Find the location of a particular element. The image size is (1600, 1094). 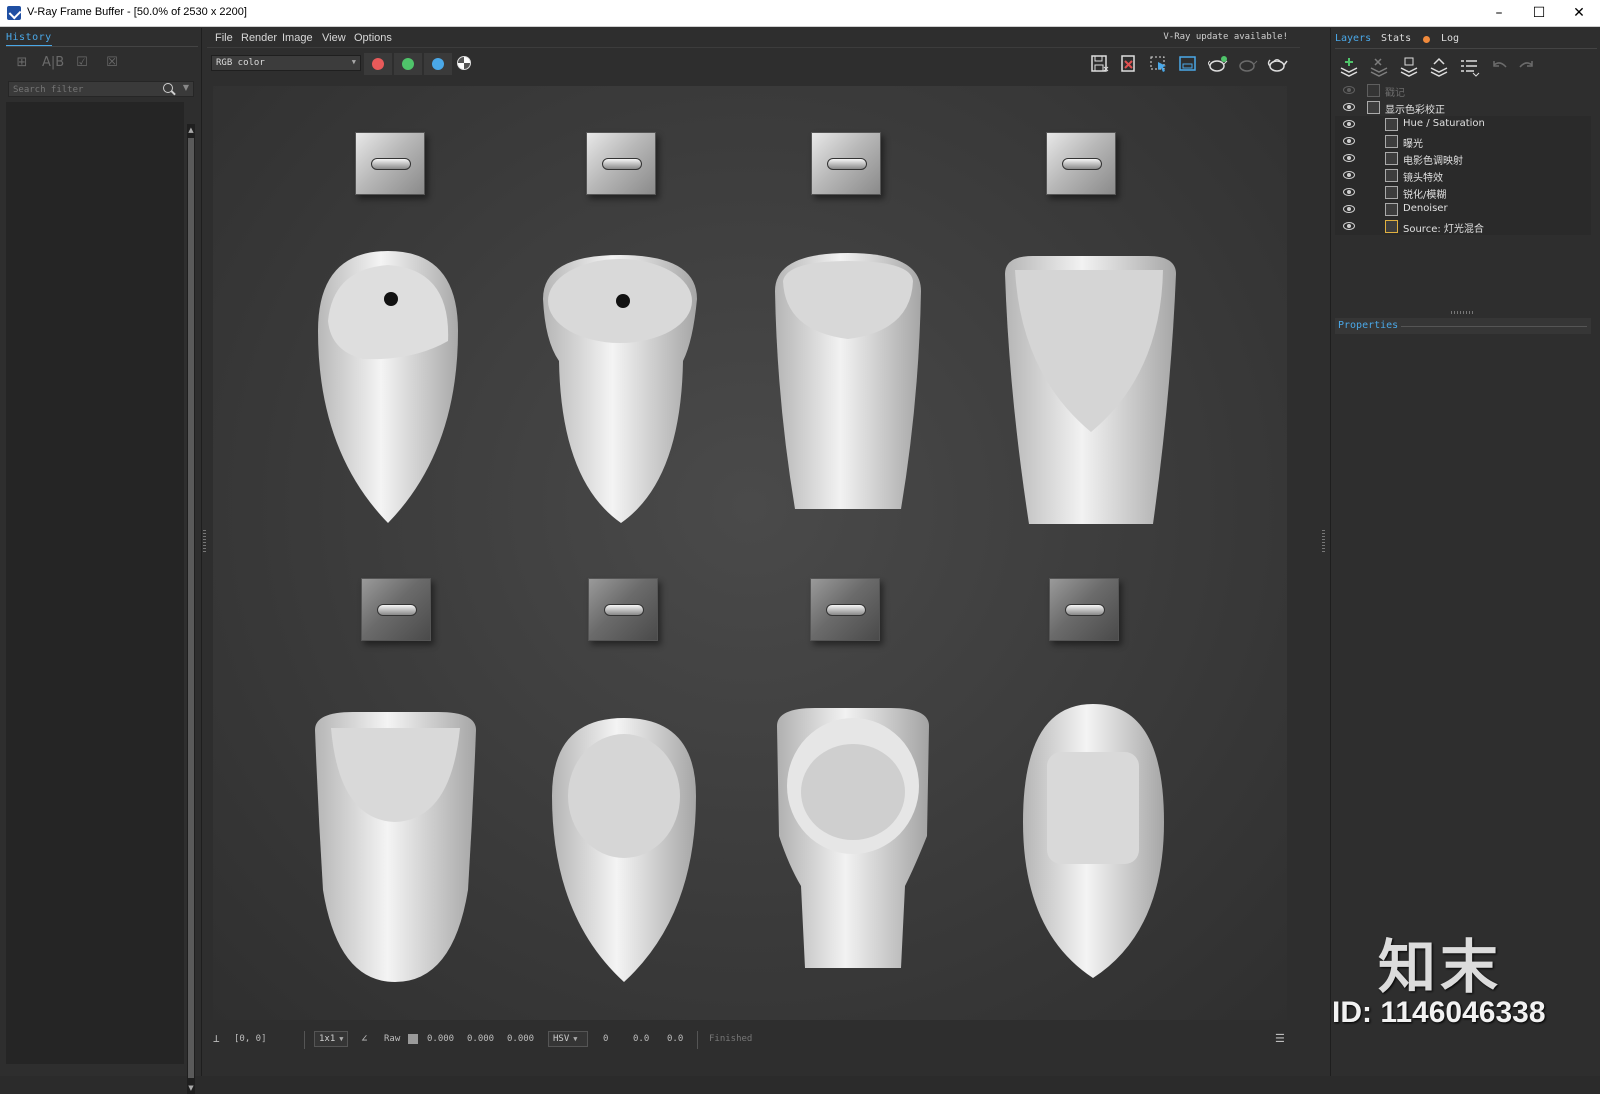

lens-effects-icon is located at coordinates (1391, 175).